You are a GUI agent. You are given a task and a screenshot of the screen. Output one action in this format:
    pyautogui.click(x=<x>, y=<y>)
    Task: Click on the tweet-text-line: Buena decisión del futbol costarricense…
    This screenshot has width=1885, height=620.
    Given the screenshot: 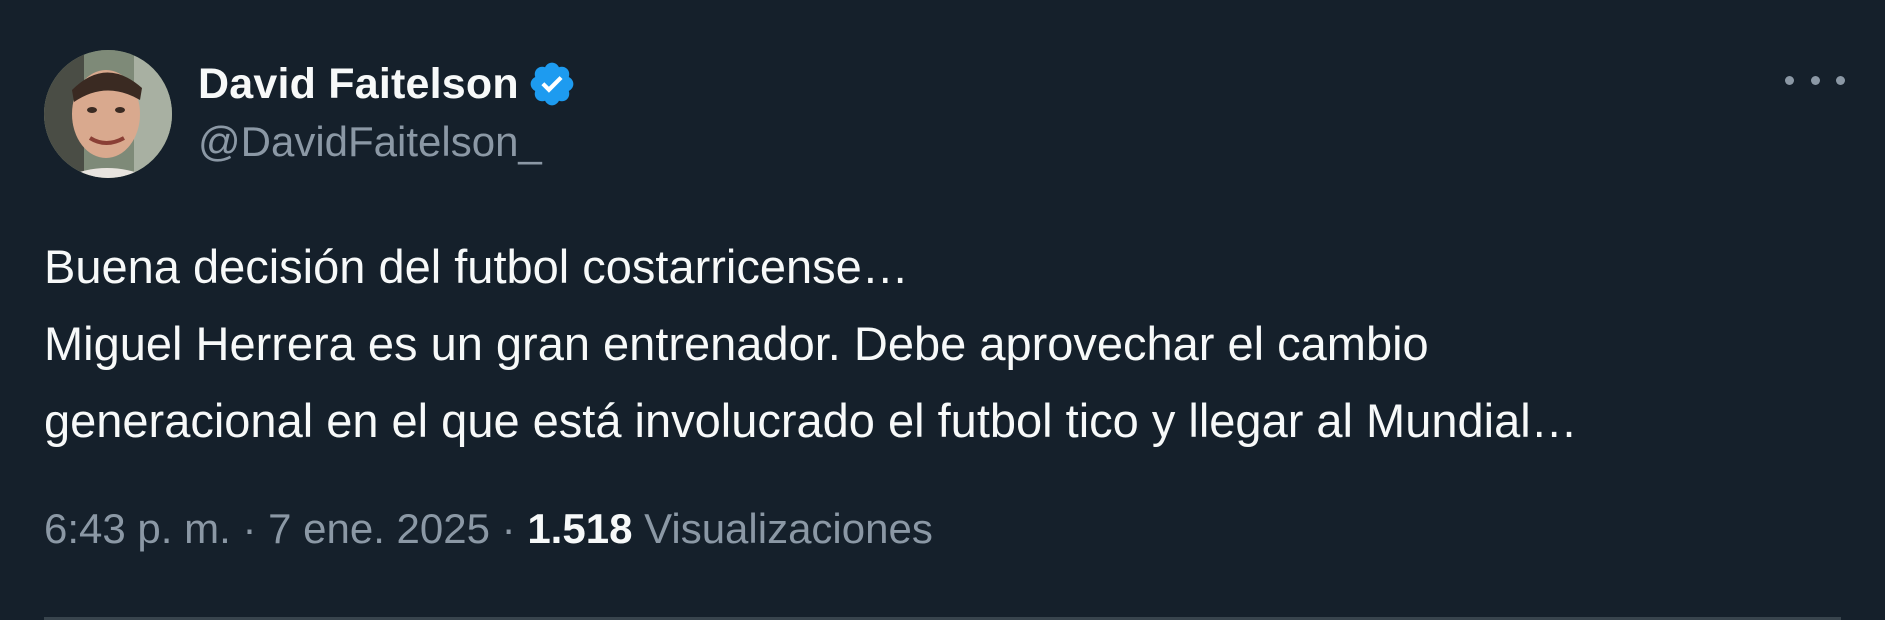 What is the action you would take?
    pyautogui.click(x=476, y=266)
    